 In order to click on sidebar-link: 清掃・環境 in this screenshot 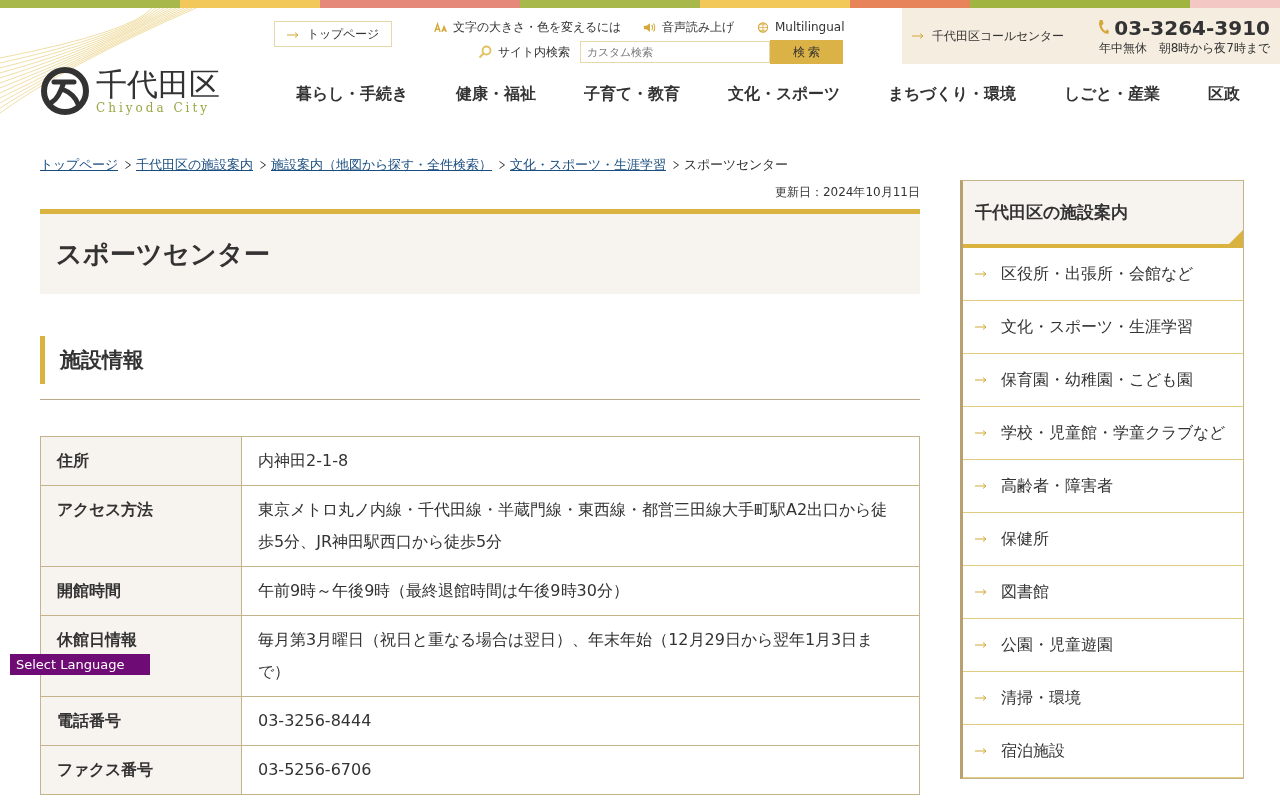, I will do `click(1103, 698)`.